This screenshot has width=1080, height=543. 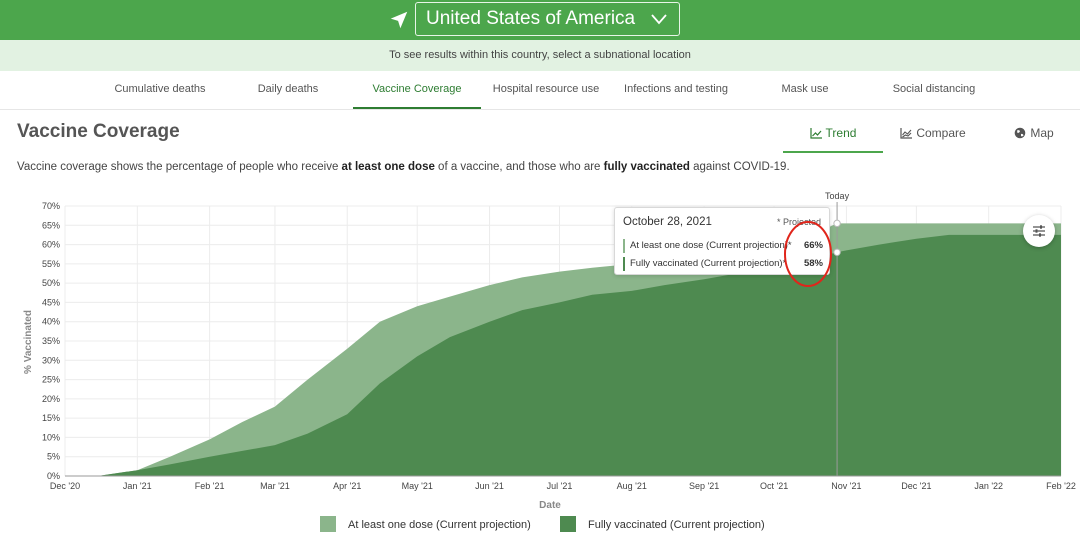 I want to click on view-tab-compare: Compare, so click(x=933, y=134).